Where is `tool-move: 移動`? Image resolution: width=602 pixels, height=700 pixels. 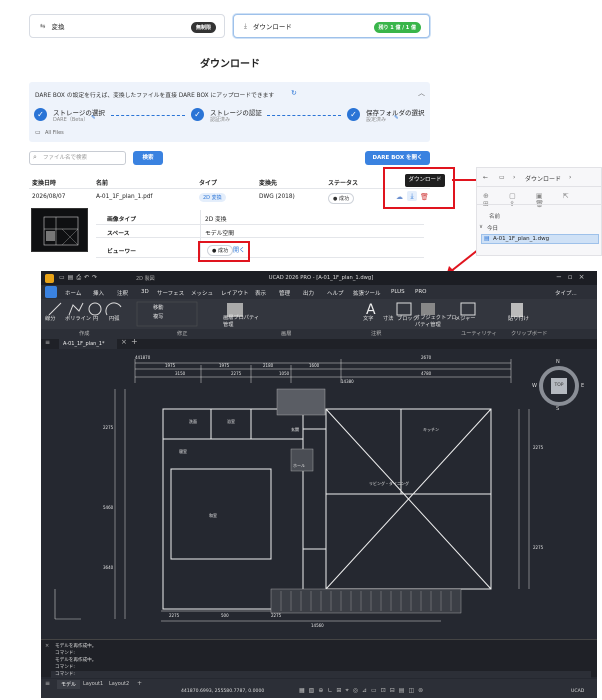
tool-move: 移動 is located at coordinates (158, 307).